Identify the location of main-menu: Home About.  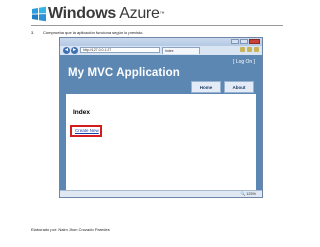
(222, 87).